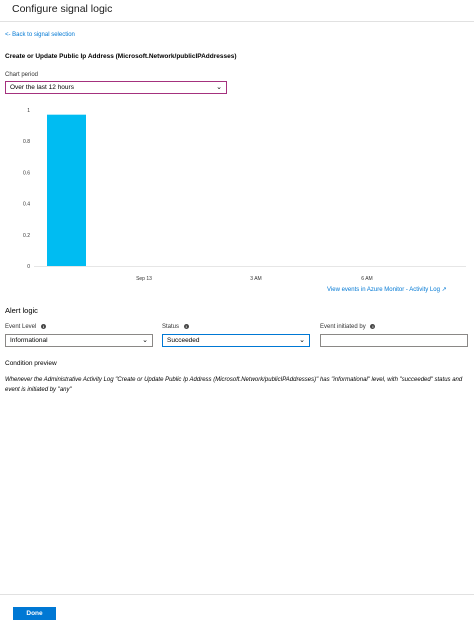 The height and width of the screenshot is (632, 474). What do you see at coordinates (21, 310) in the screenshot?
I see `alert-logic-heading: Alert logic` at bounding box center [21, 310].